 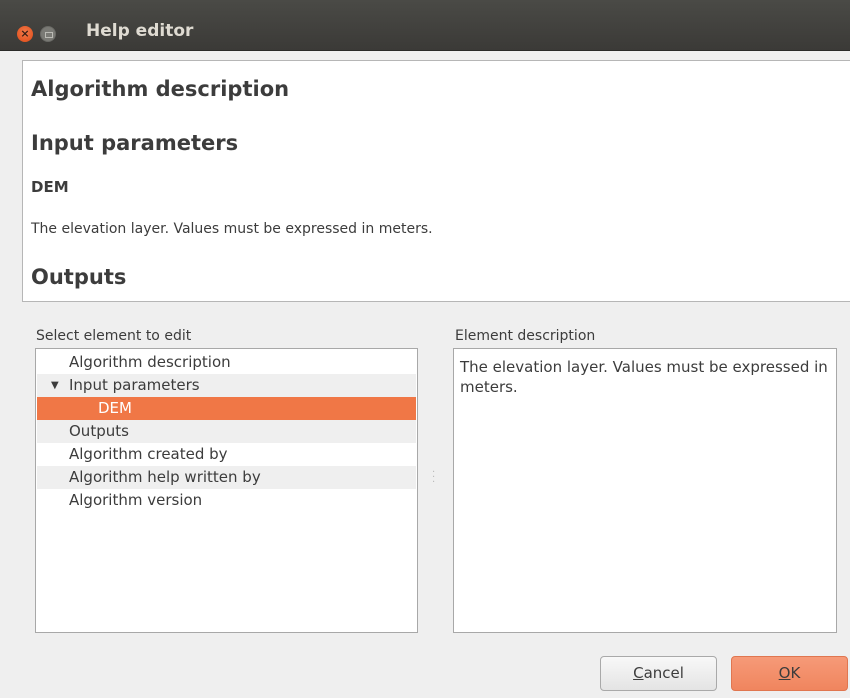 I want to click on minimize-window-icon, so click(x=48, y=34).